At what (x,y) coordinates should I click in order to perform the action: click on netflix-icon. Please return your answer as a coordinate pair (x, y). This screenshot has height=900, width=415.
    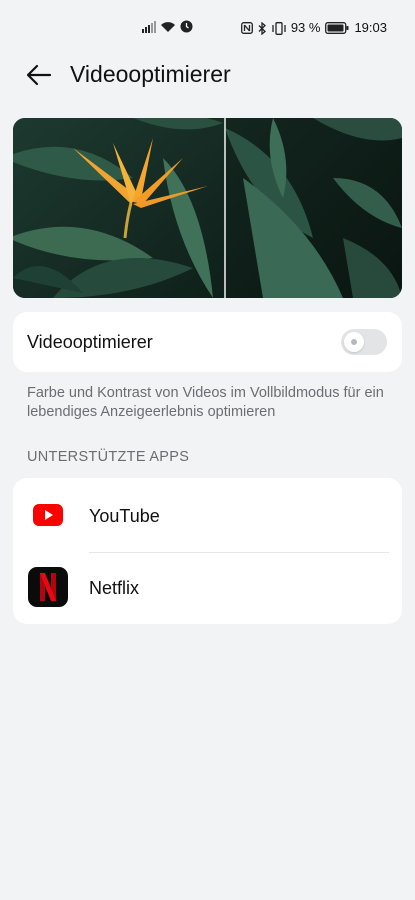
    Looking at the image, I should click on (48, 587).